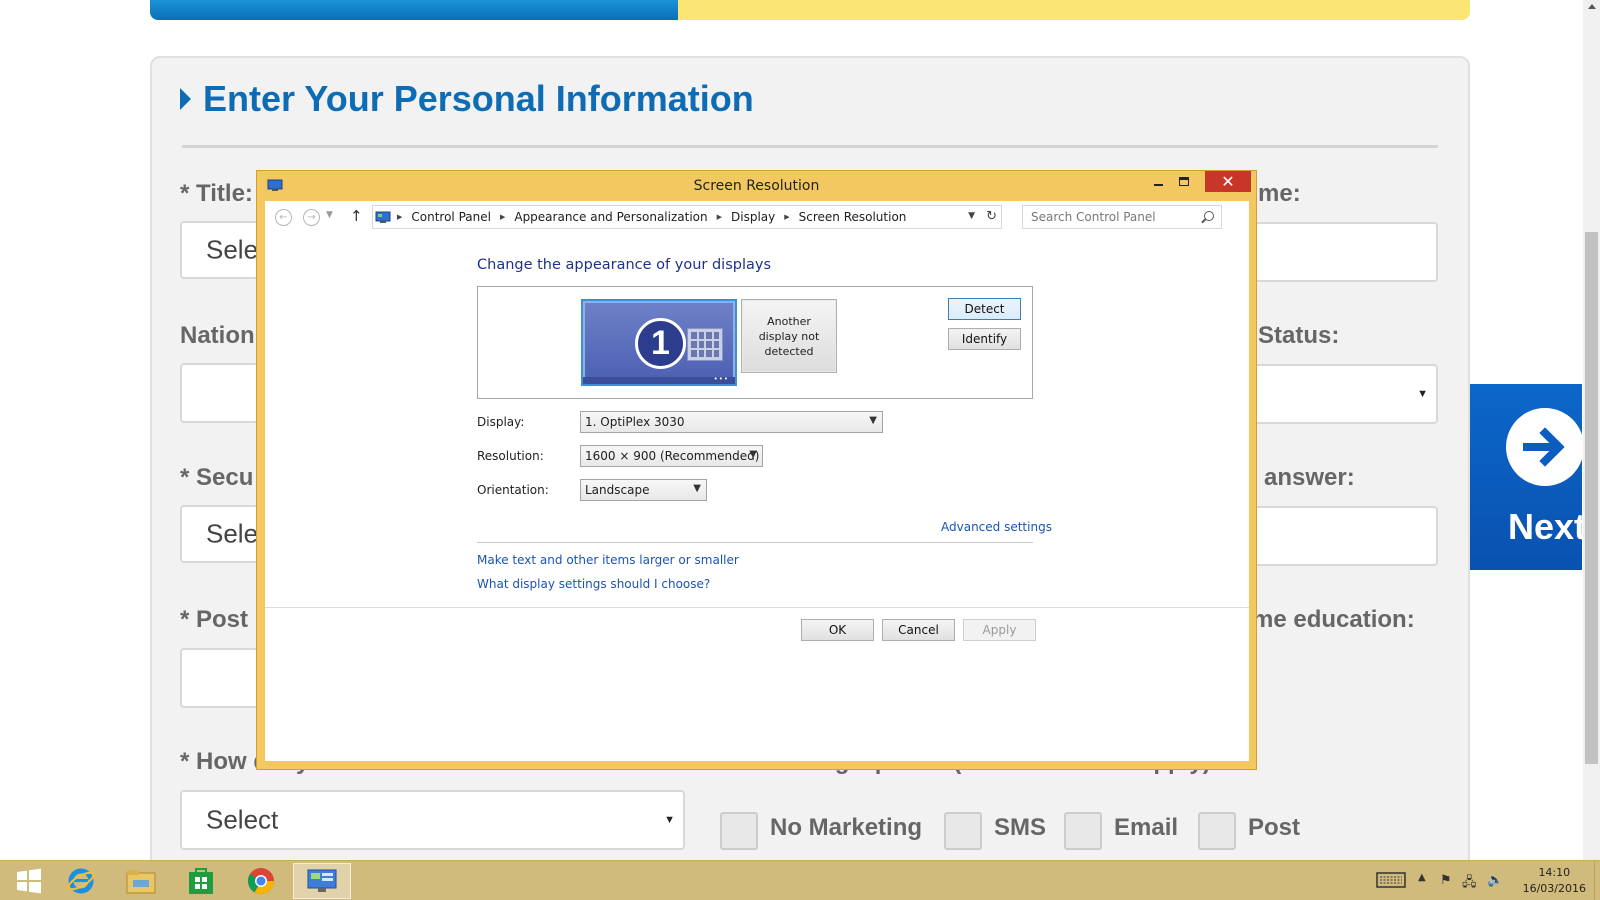 The image size is (1600, 900). What do you see at coordinates (329, 215) in the screenshot?
I see `recent-locations-icon: ▼` at bounding box center [329, 215].